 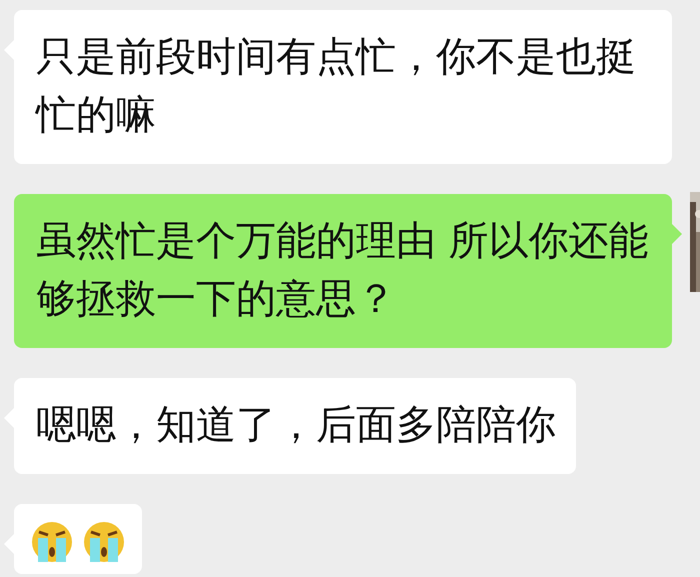 I want to click on bubble-tail, so click(x=677, y=234).